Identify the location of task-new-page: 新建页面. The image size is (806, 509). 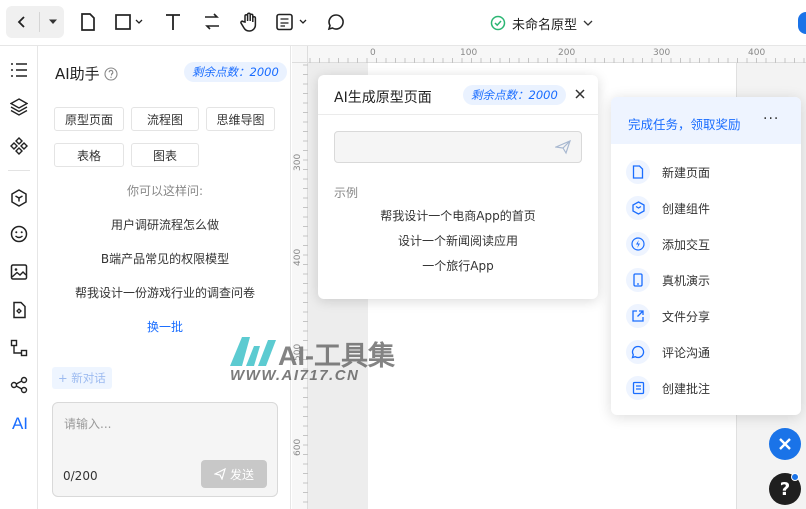
(668, 172).